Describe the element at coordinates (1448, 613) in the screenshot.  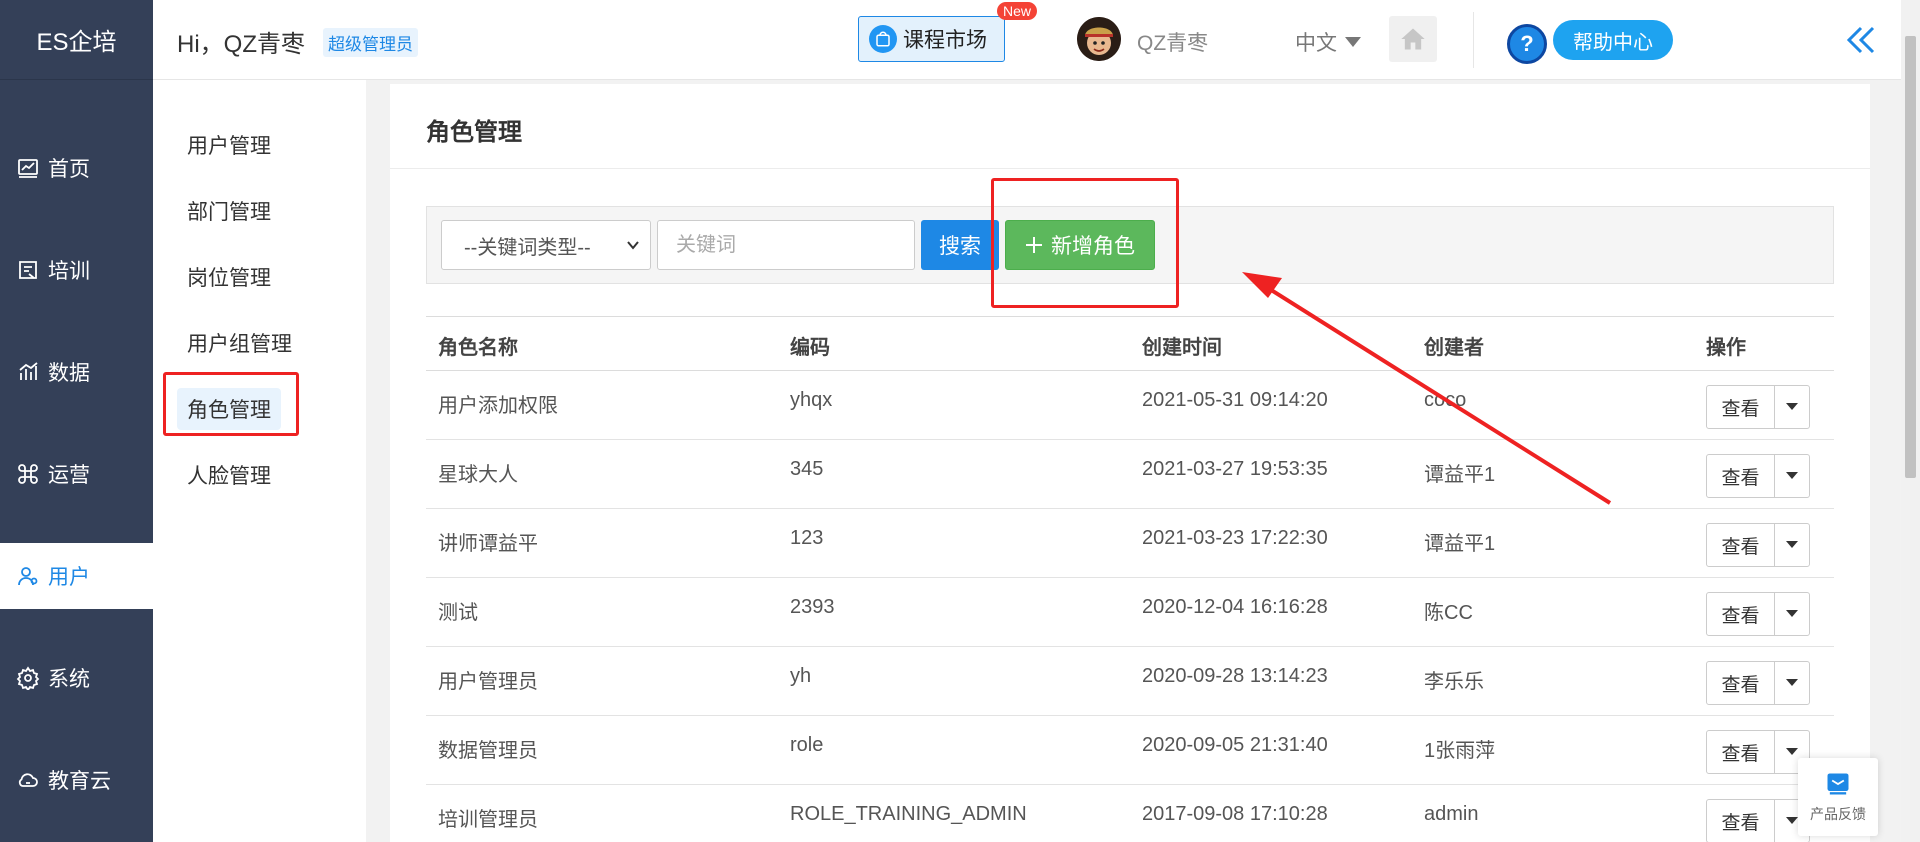
I see `creator-cell: 陈CC` at that location.